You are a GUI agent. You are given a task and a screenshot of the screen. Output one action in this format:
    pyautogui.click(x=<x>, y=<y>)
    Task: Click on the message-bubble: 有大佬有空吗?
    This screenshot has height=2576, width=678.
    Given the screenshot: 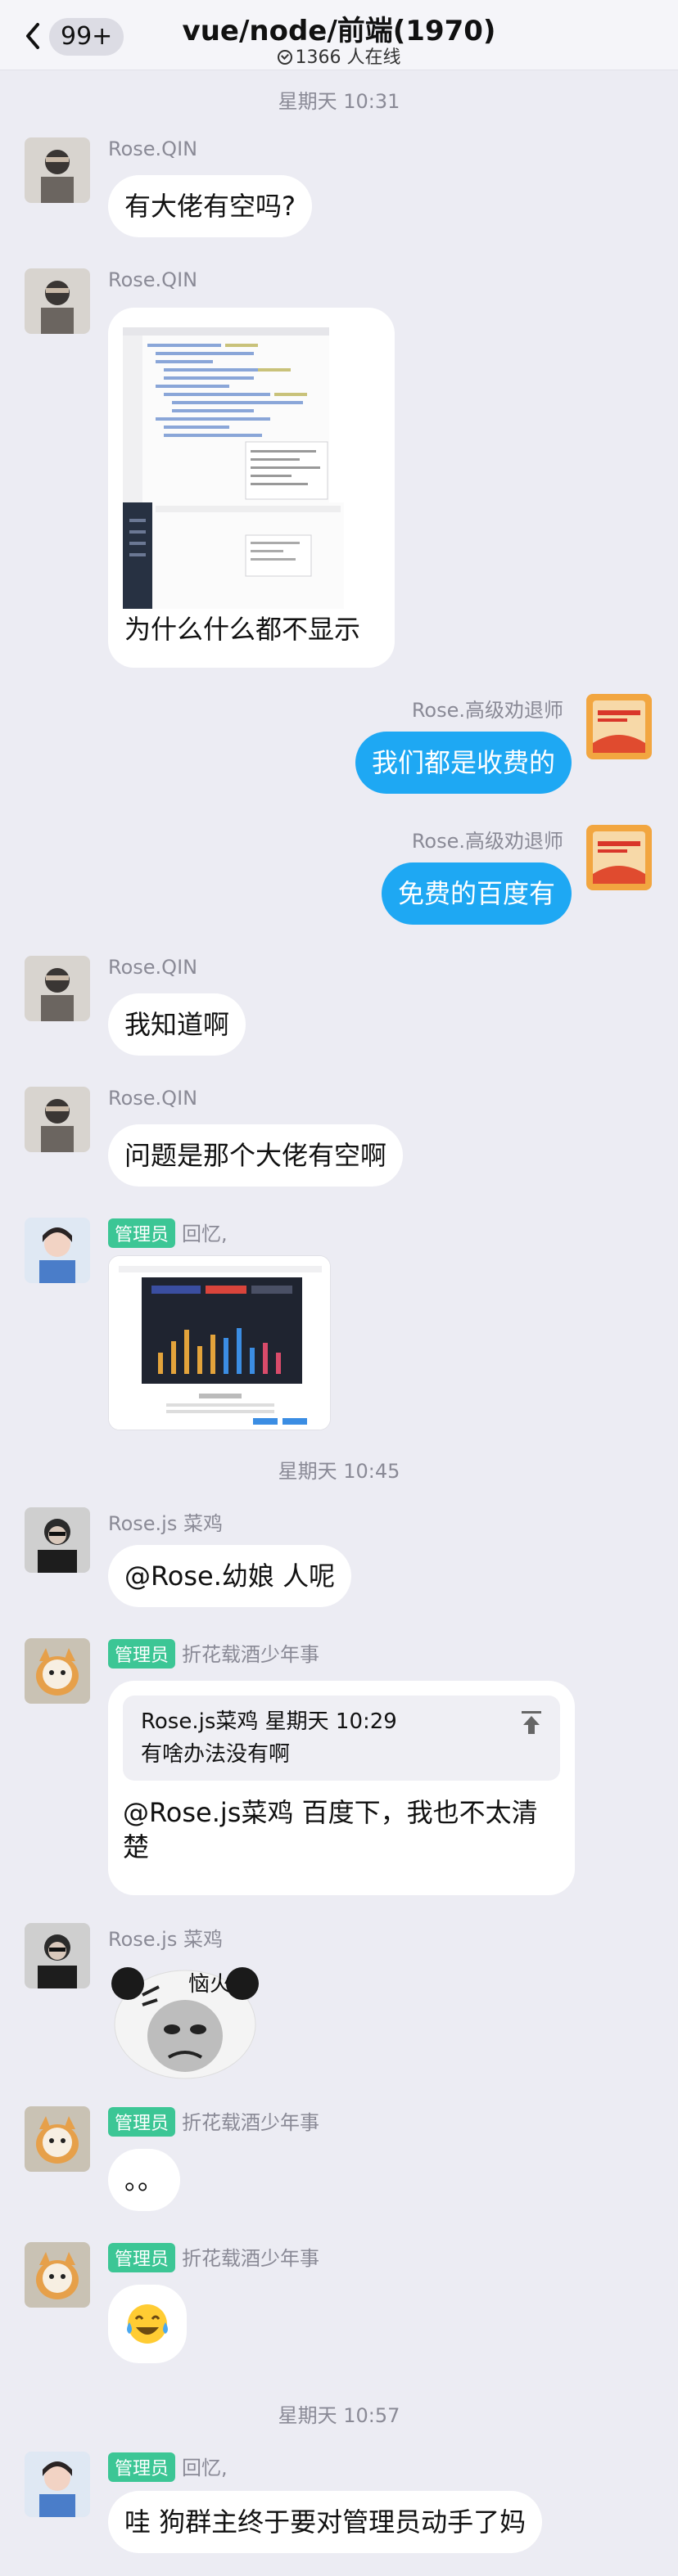 What is the action you would take?
    pyautogui.click(x=210, y=206)
    